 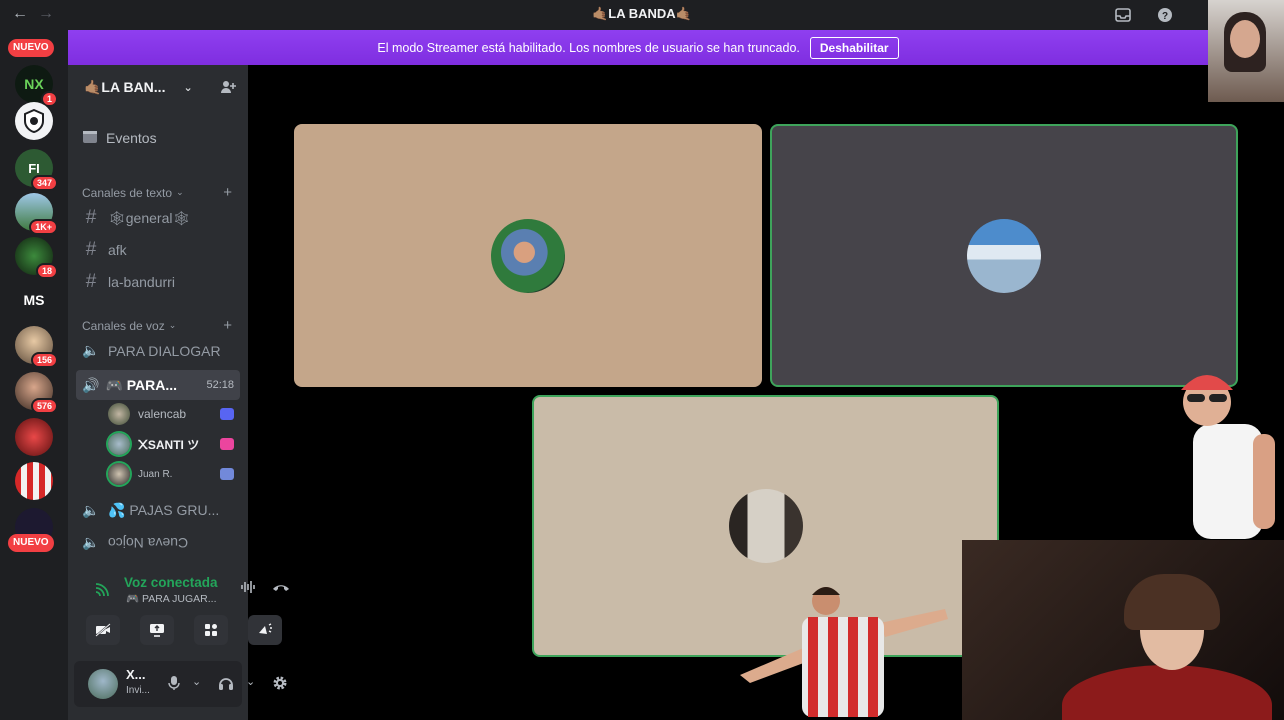 I want to click on noise-suppression-icon, so click(x=248, y=588).